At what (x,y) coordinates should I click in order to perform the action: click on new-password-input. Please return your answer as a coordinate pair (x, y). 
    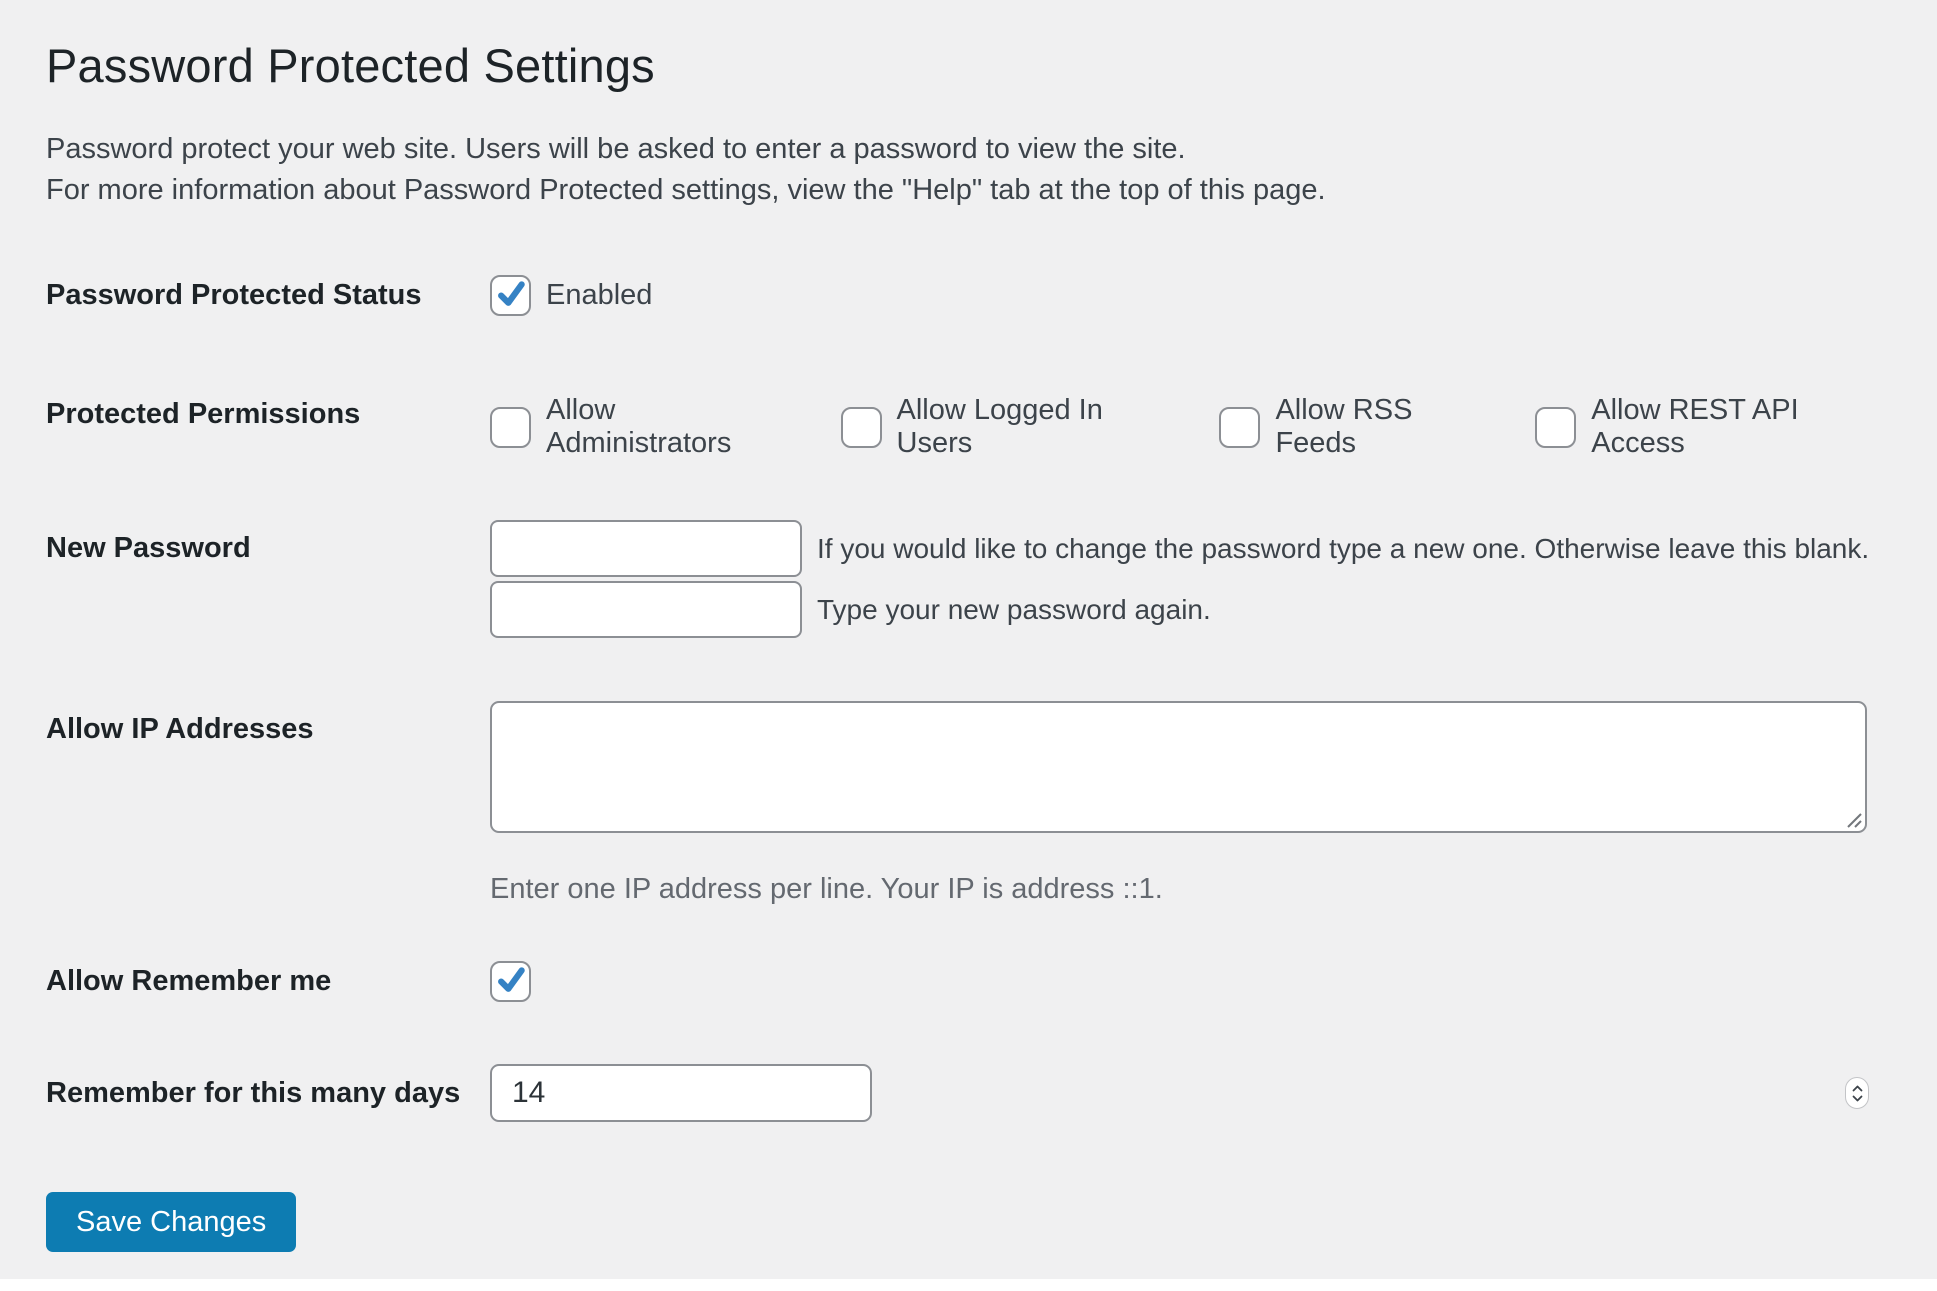
    Looking at the image, I should click on (646, 548).